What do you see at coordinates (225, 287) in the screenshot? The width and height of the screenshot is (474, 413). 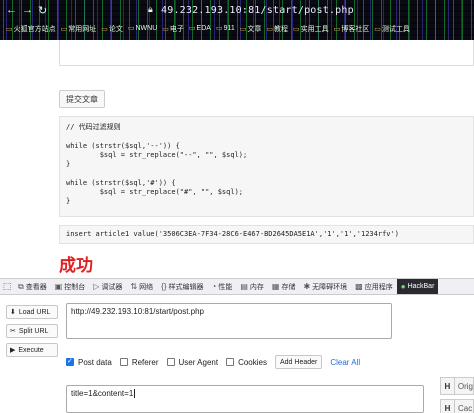 I see `tab-label: 性能` at bounding box center [225, 287].